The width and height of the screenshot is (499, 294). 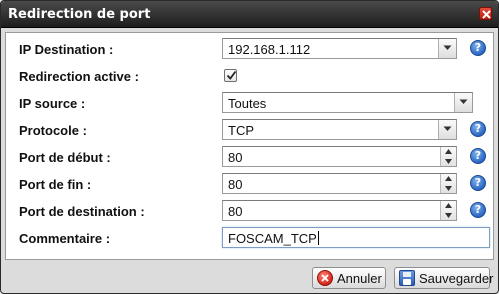 I want to click on row-port-debut: Port de début : 80 ?, so click(x=249, y=156).